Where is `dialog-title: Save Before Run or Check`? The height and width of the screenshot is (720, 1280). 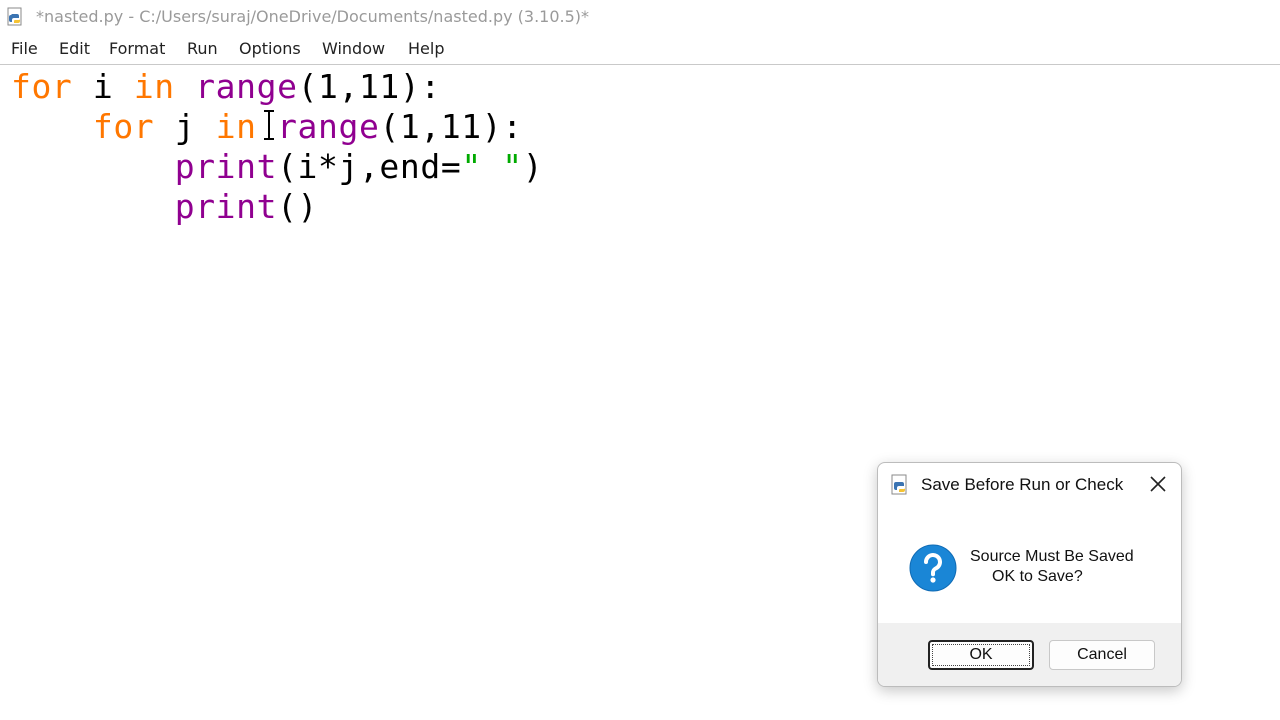 dialog-title: Save Before Run or Check is located at coordinates (1022, 484).